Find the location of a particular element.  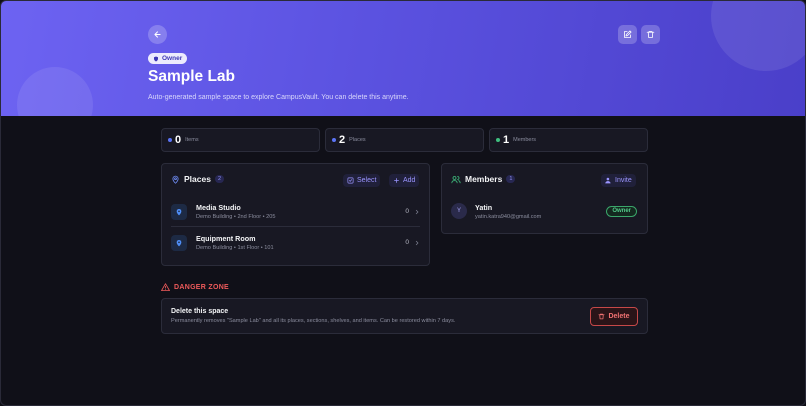

stat-value: 0 is located at coordinates (178, 140).